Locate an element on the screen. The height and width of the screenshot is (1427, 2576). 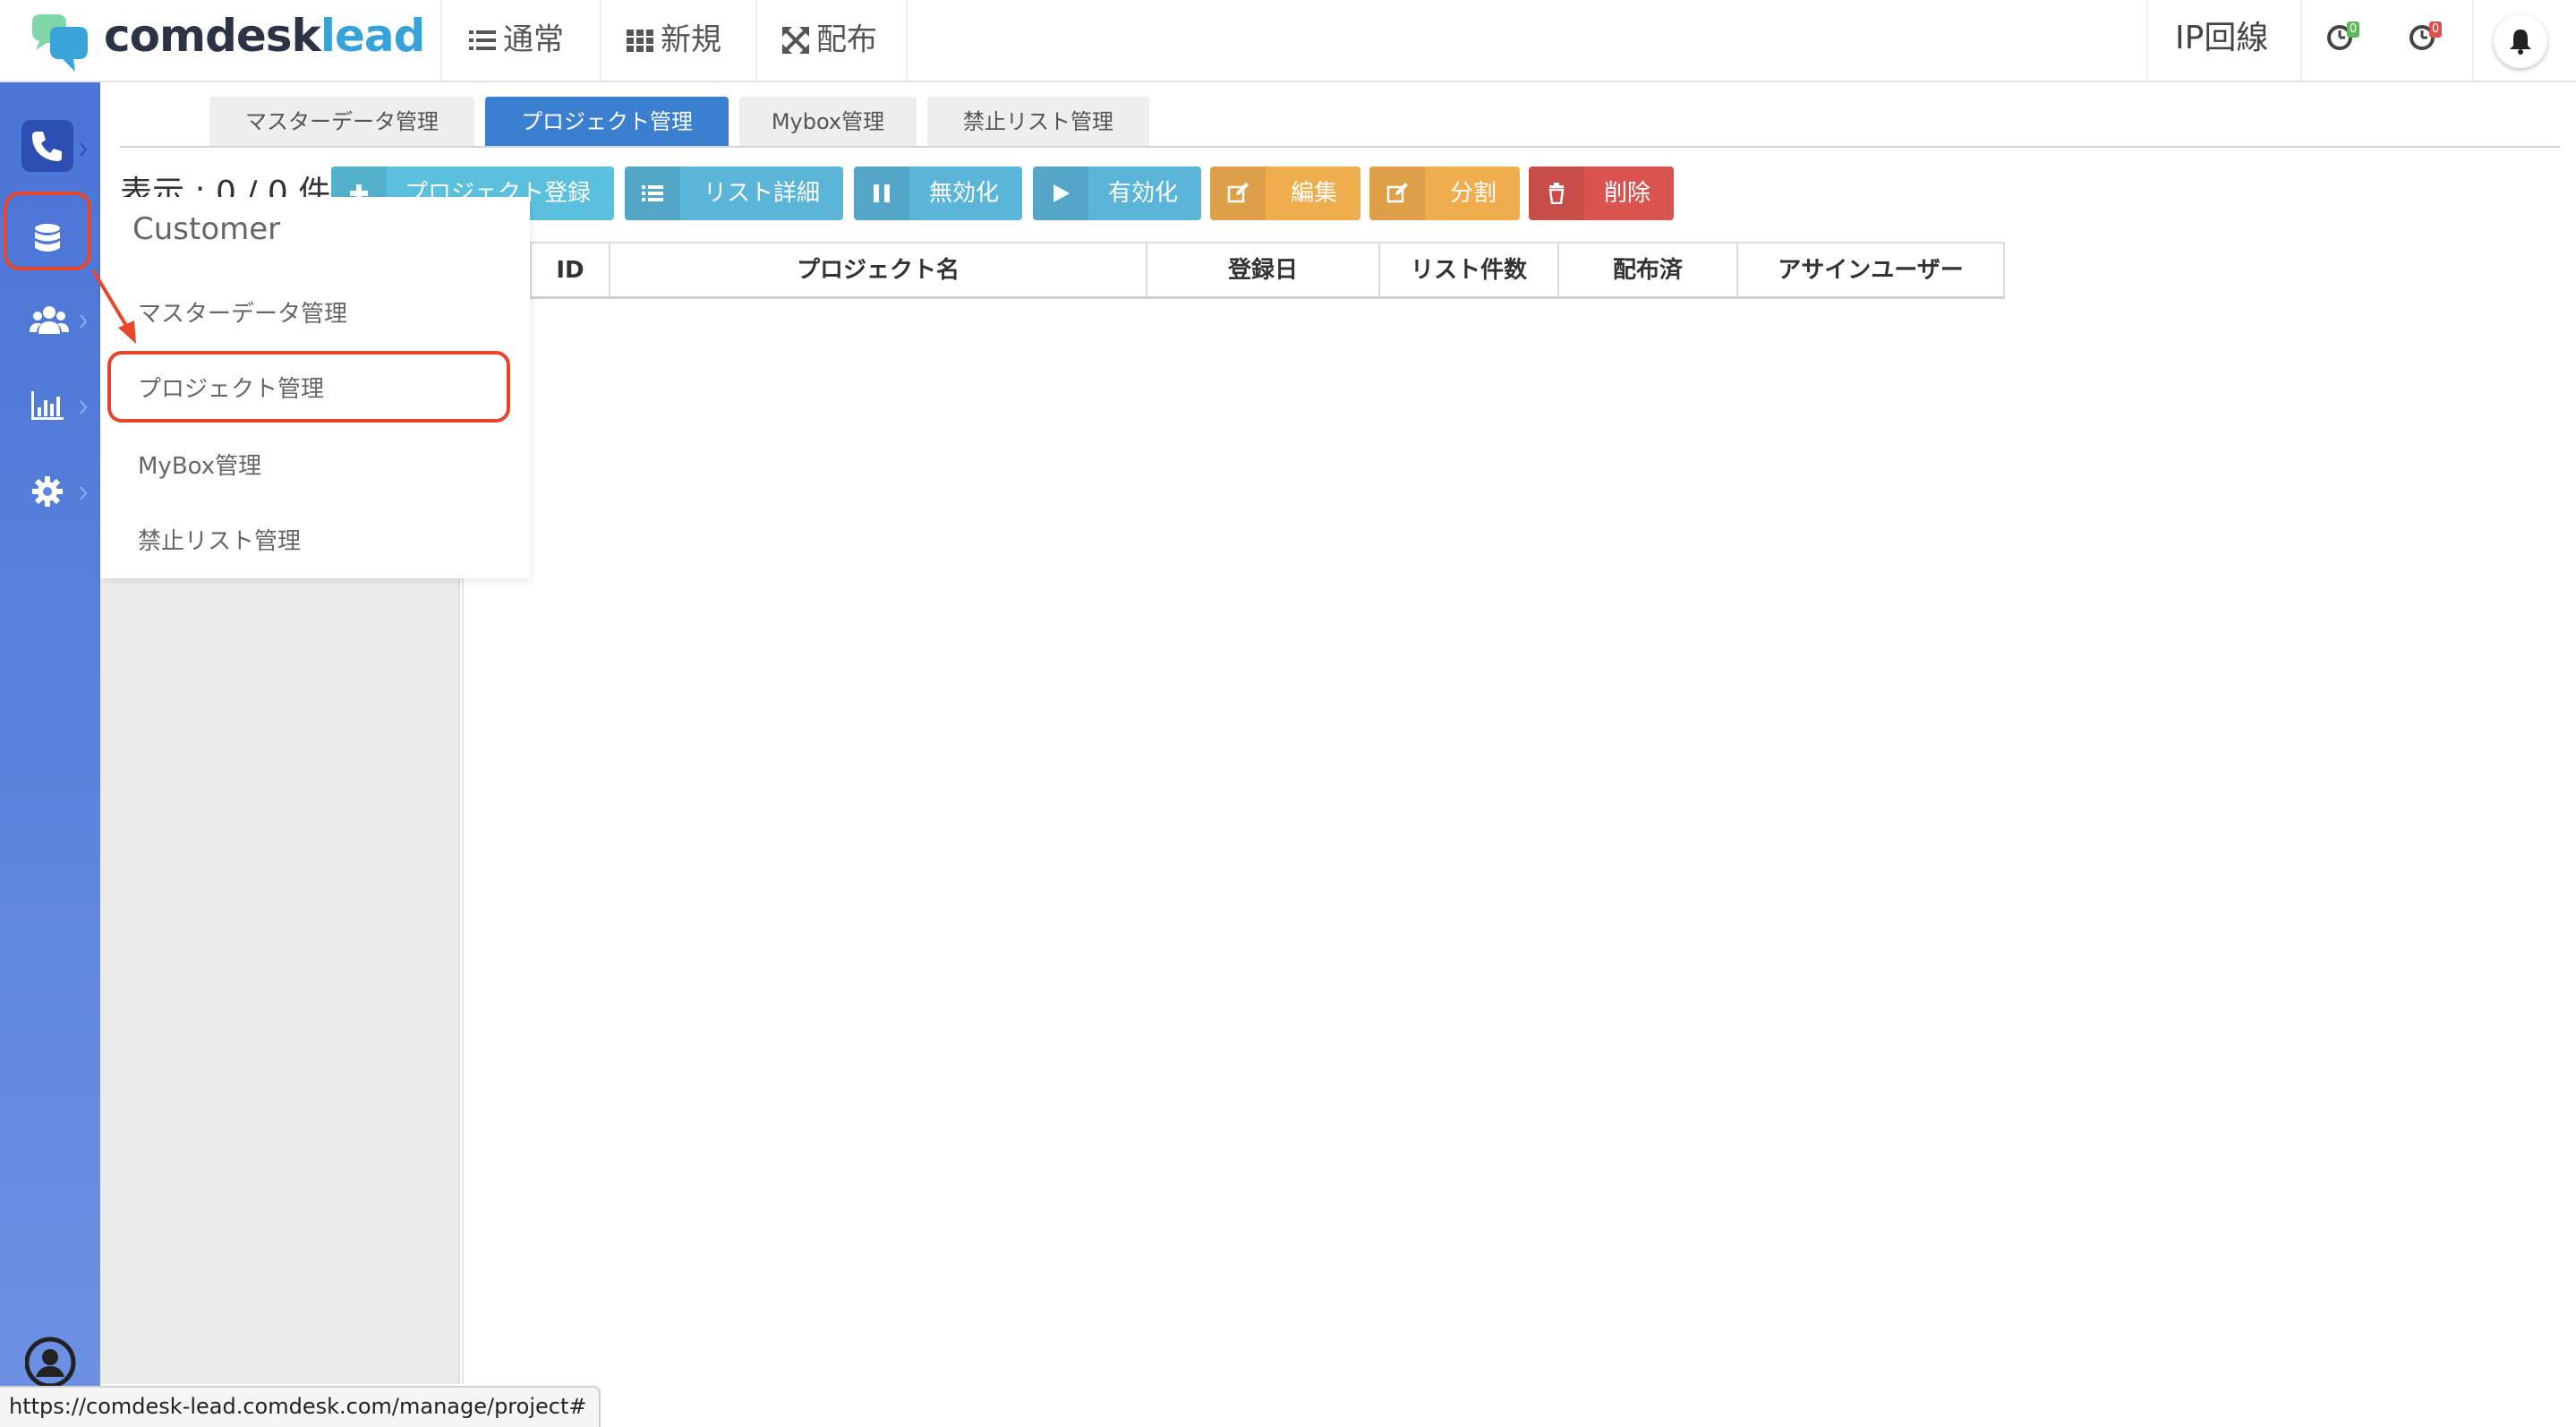
column-header-project-name: プロジェクト名 is located at coordinates (877, 270).